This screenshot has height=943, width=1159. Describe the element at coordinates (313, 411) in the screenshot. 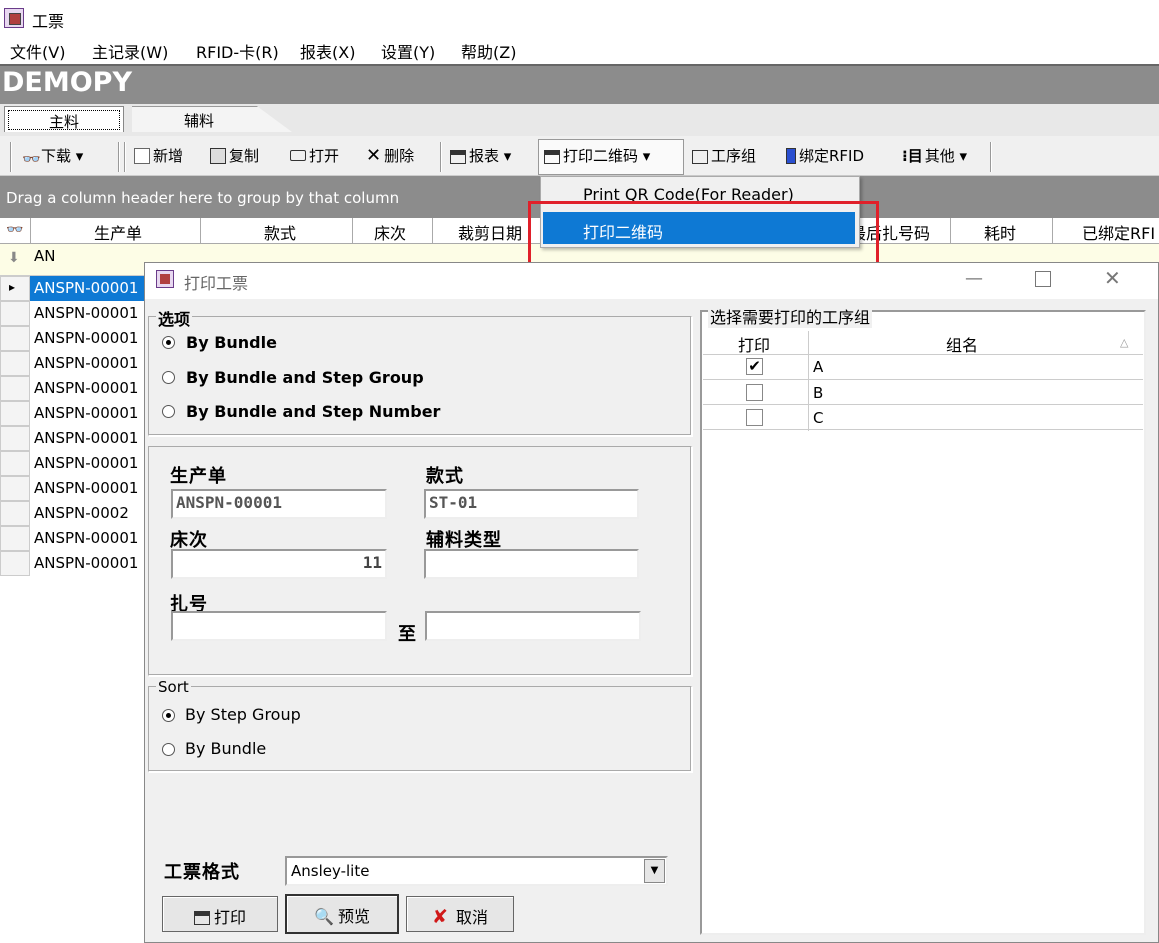

I see `radio-by-bundle-step-number-label: By Bundle and Step Number` at that location.